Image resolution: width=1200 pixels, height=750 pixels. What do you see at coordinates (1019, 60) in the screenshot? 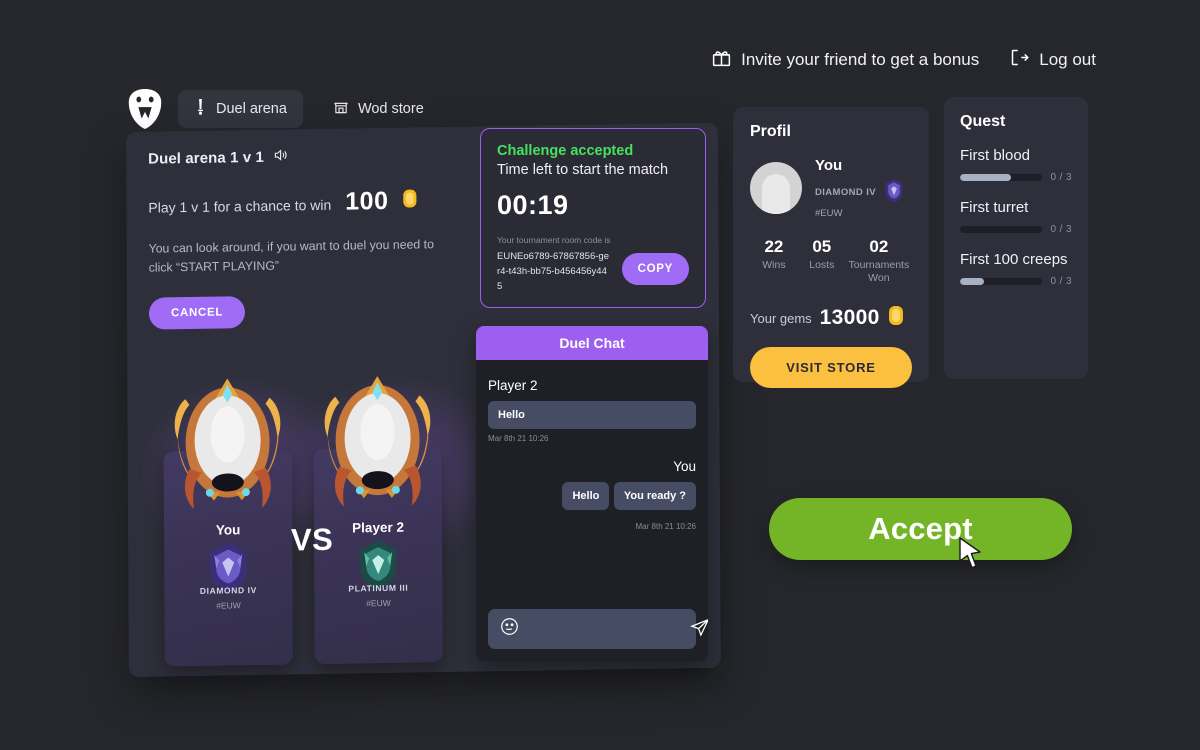
I see `logout-icon` at bounding box center [1019, 60].